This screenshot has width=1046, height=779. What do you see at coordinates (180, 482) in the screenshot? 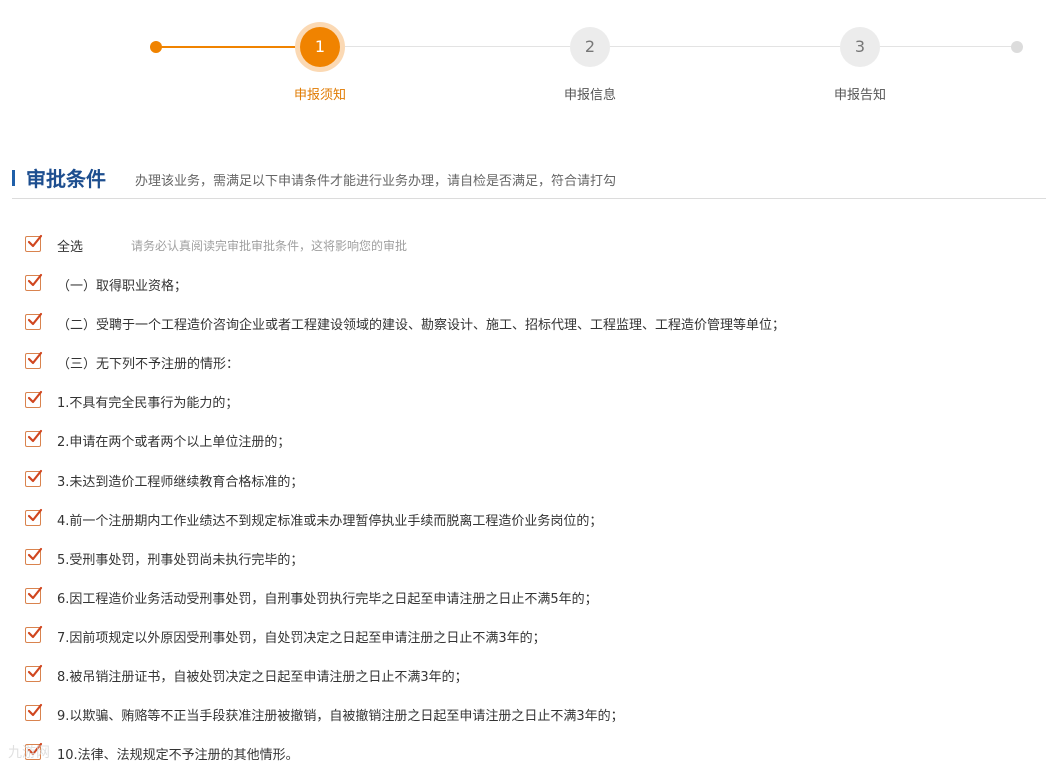
I see `condition-text: 3.未达到造价工程师继续教育合格标准的；` at bounding box center [180, 482].